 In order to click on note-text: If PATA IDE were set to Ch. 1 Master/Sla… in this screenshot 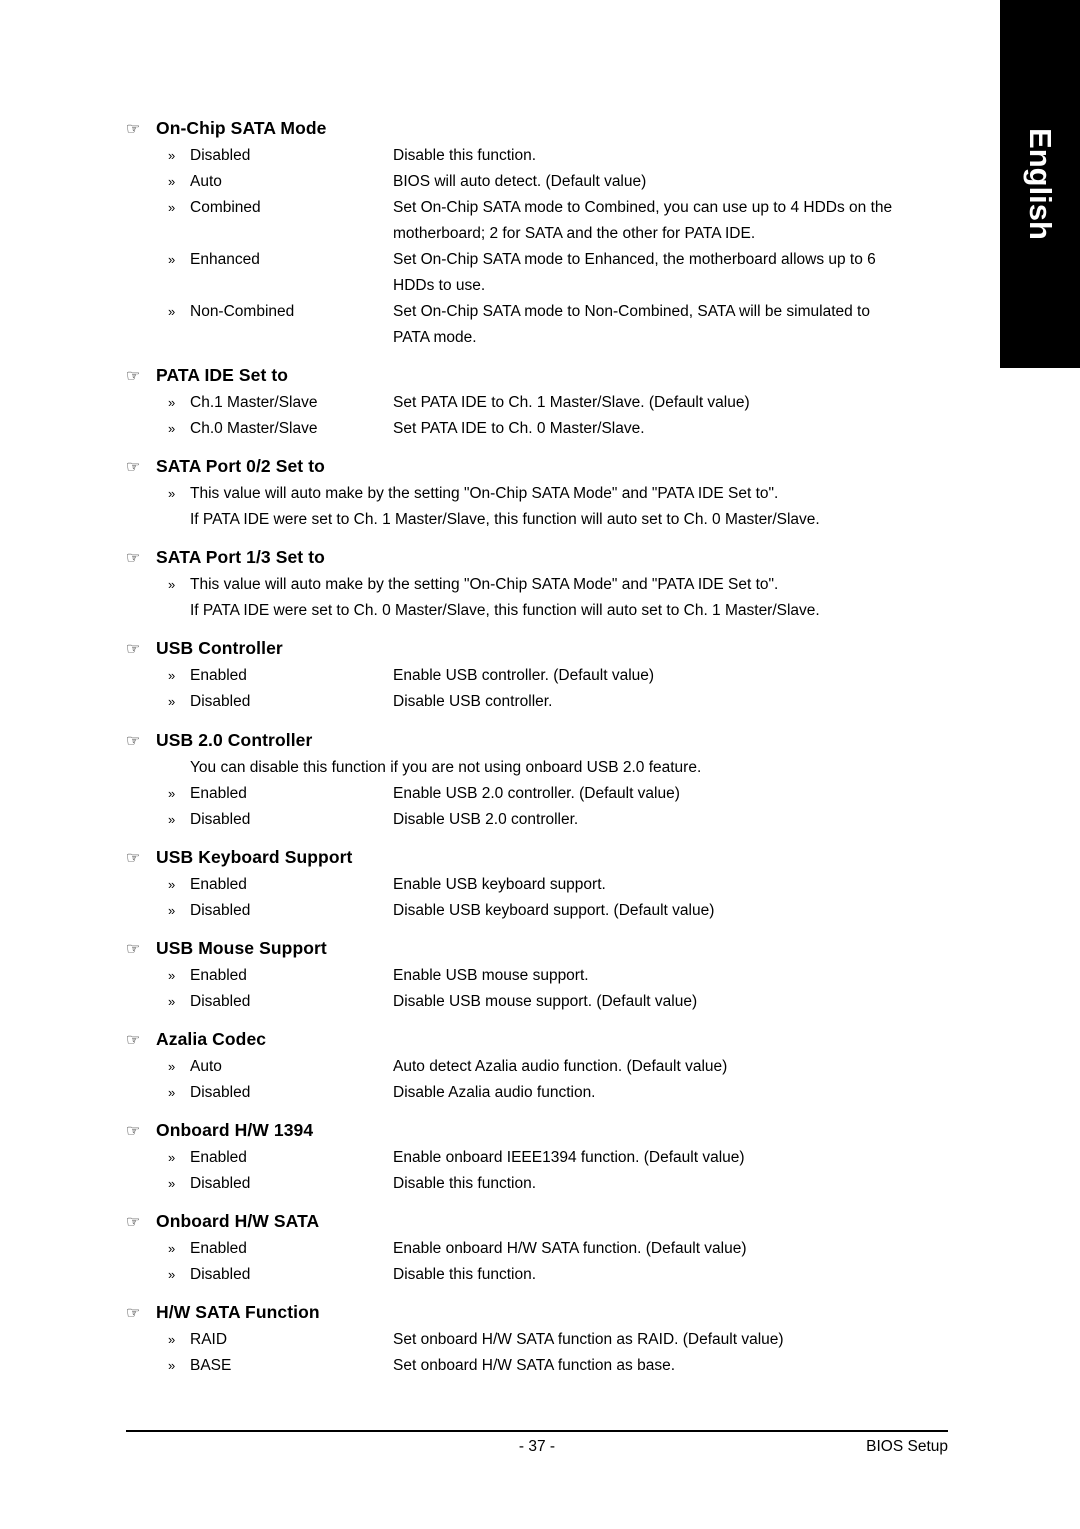, I will do `click(505, 520)`.